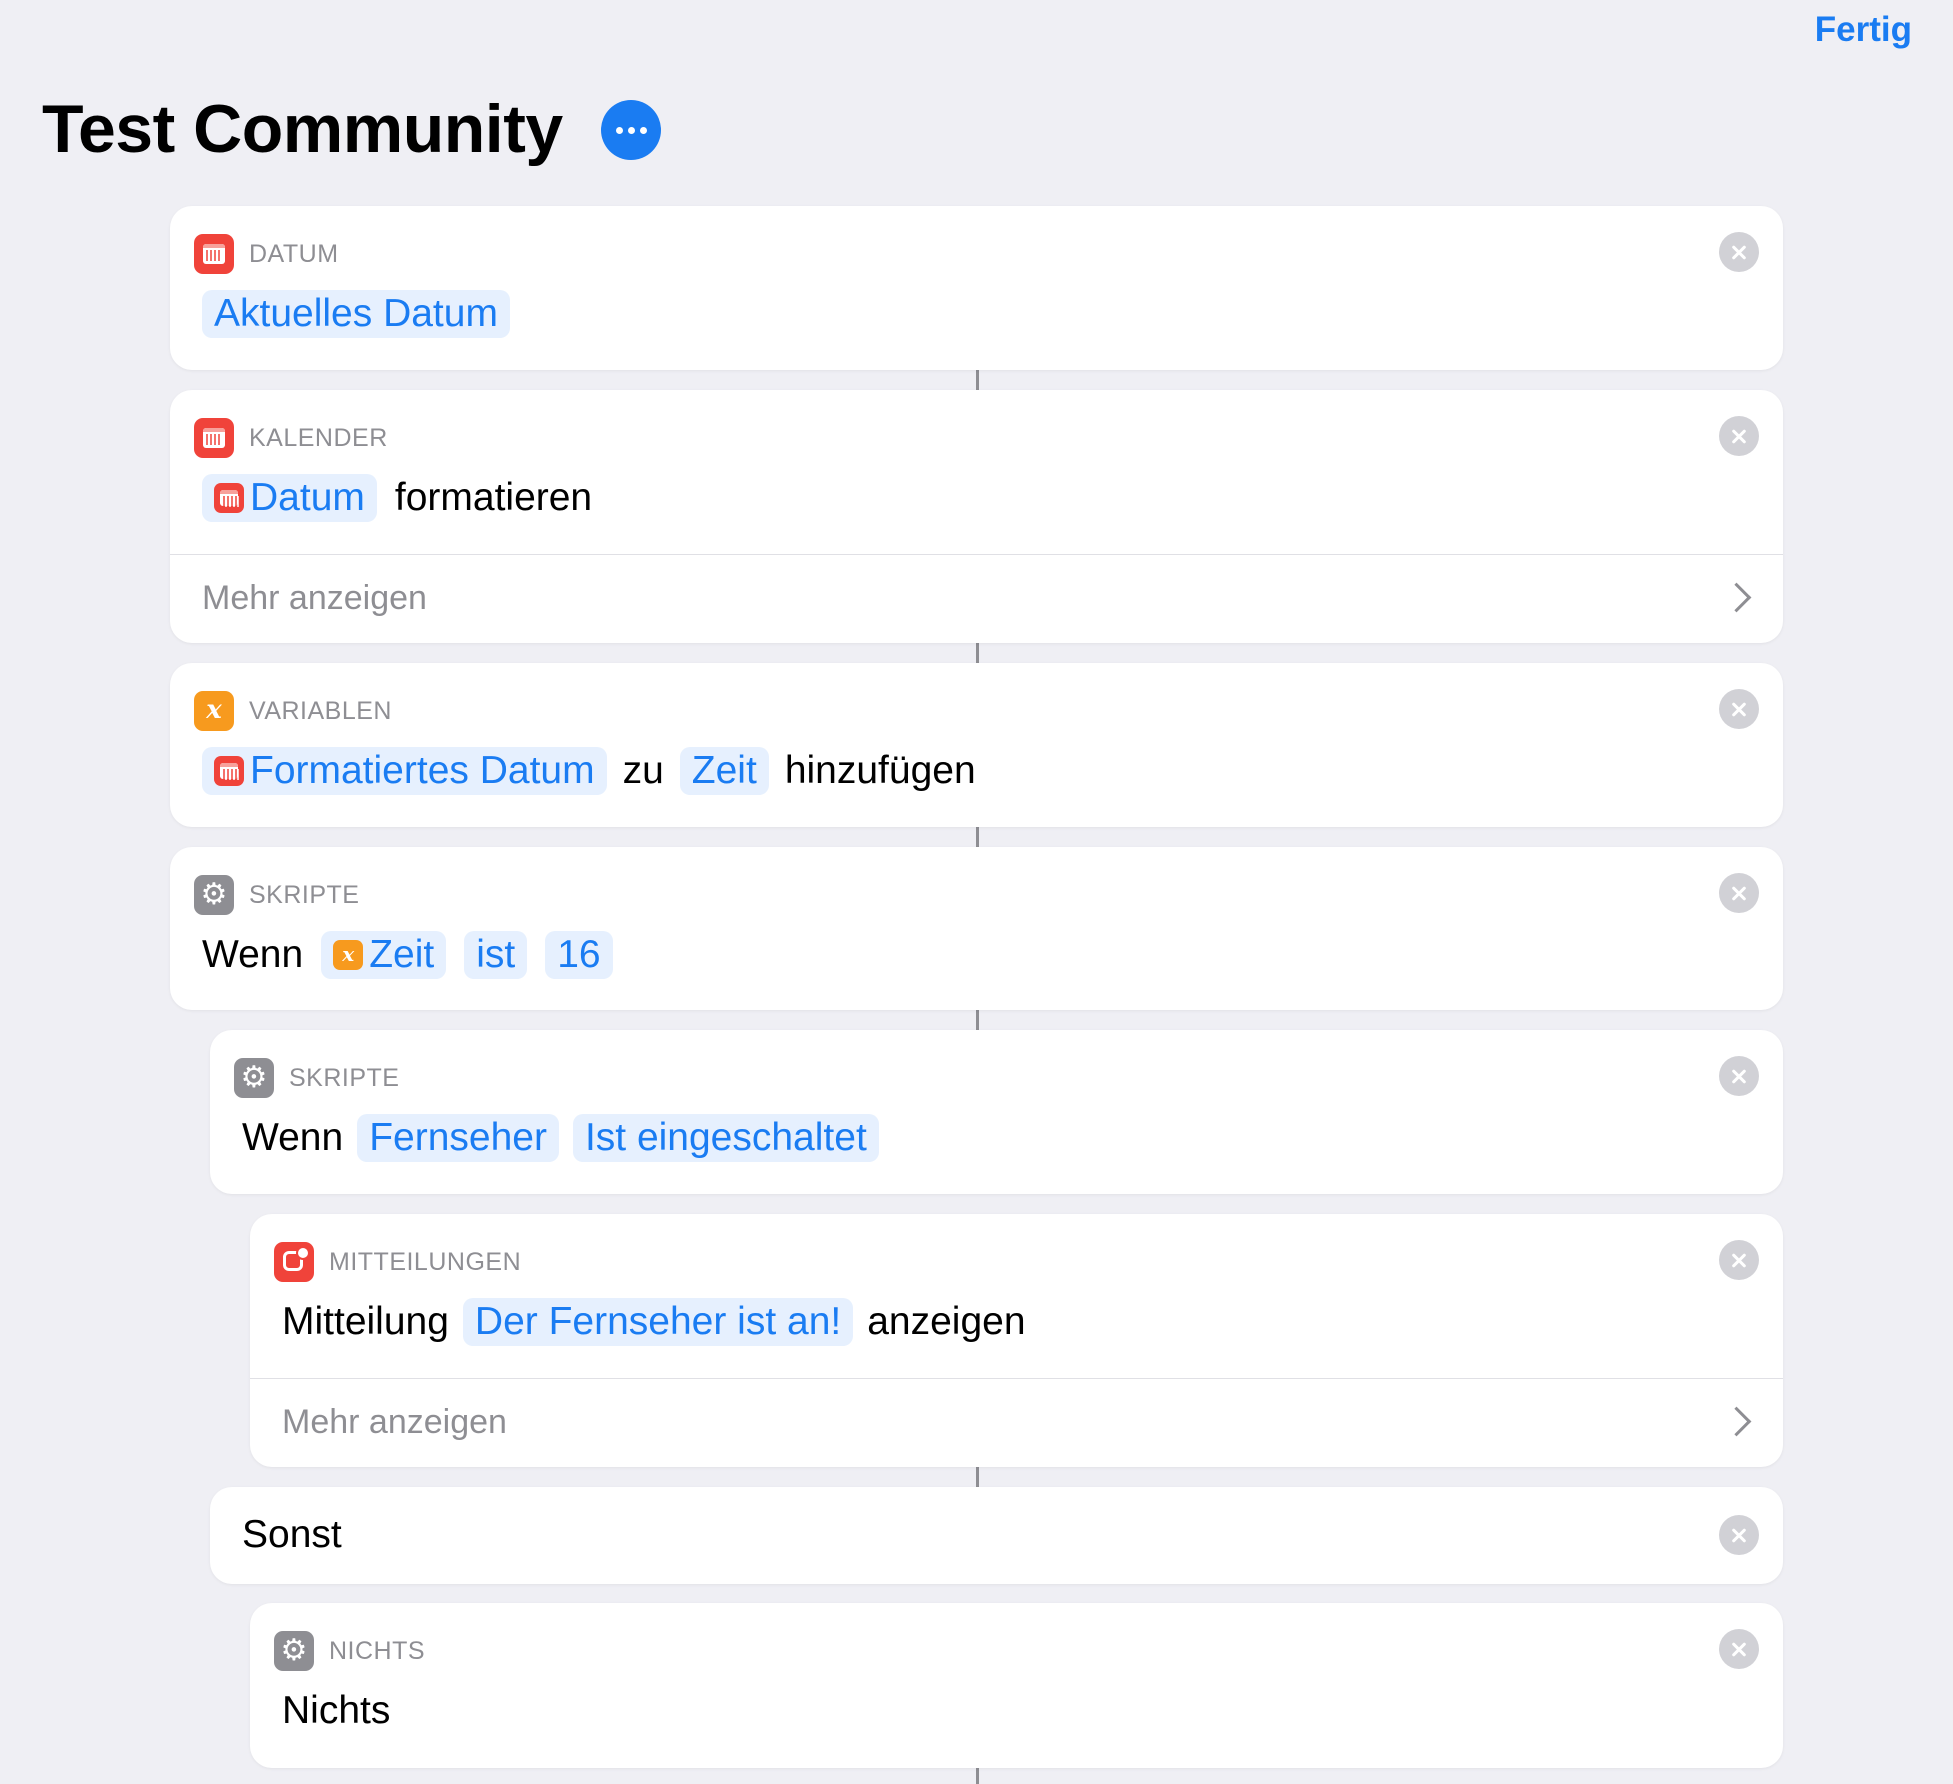 Image resolution: width=1953 pixels, height=1784 pixels. I want to click on token-label: Zeit, so click(402, 954).